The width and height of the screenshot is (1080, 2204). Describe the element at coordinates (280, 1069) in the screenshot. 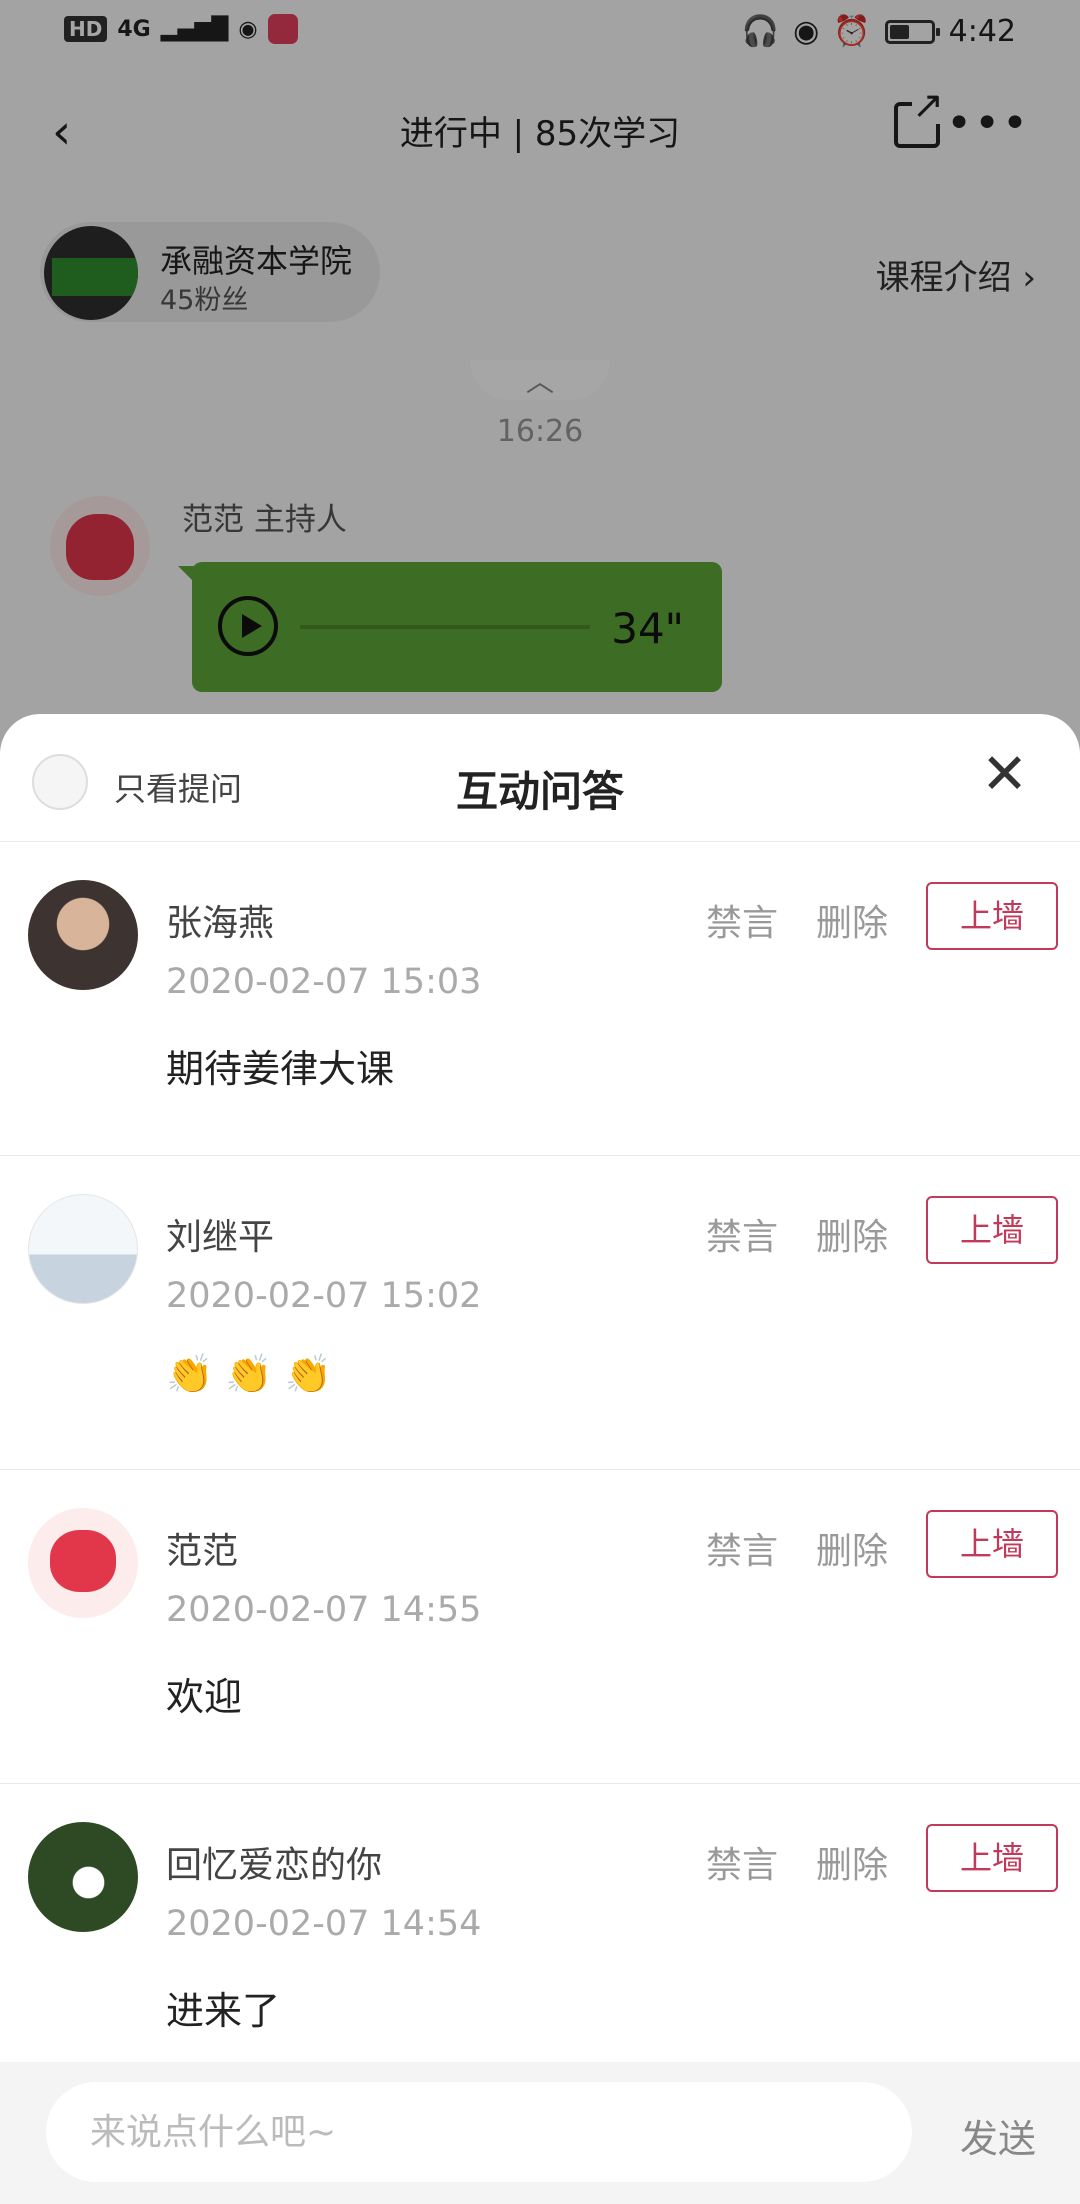

I see `question-text: 期待姜律大课` at that location.